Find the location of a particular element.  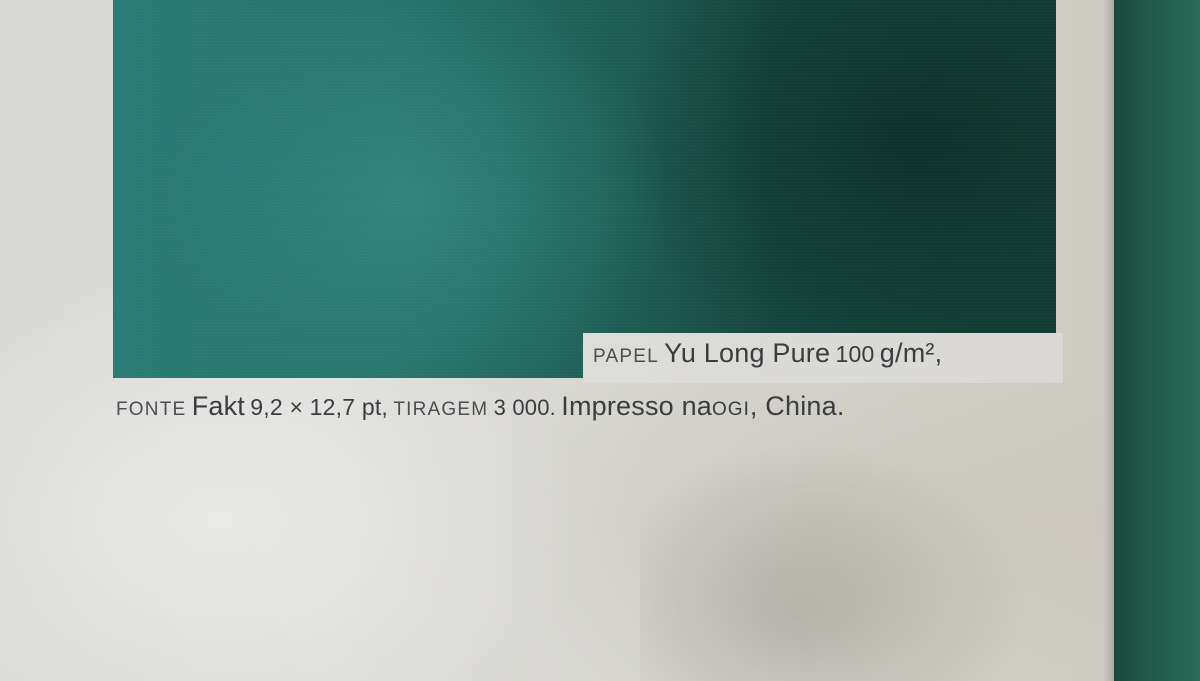

paper-unit: g/m², is located at coordinates (911, 353).